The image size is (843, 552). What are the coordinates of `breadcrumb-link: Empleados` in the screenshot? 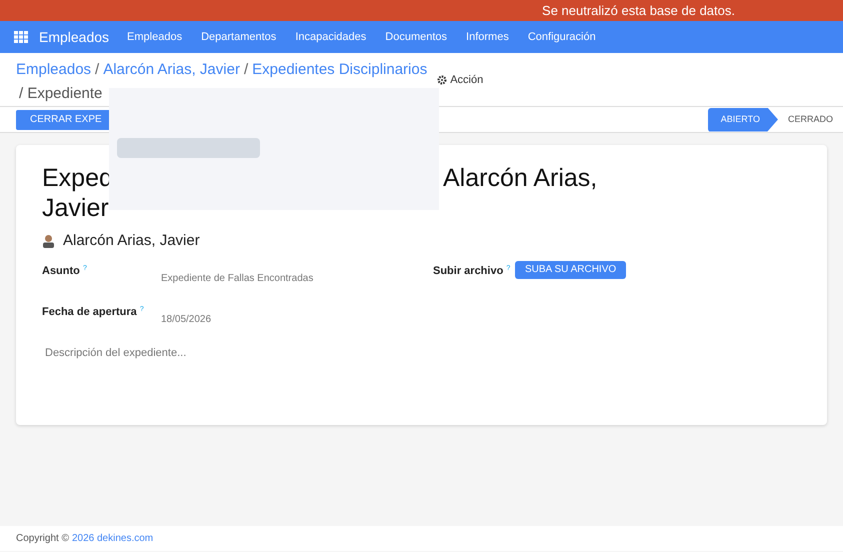 It's located at (54, 70).